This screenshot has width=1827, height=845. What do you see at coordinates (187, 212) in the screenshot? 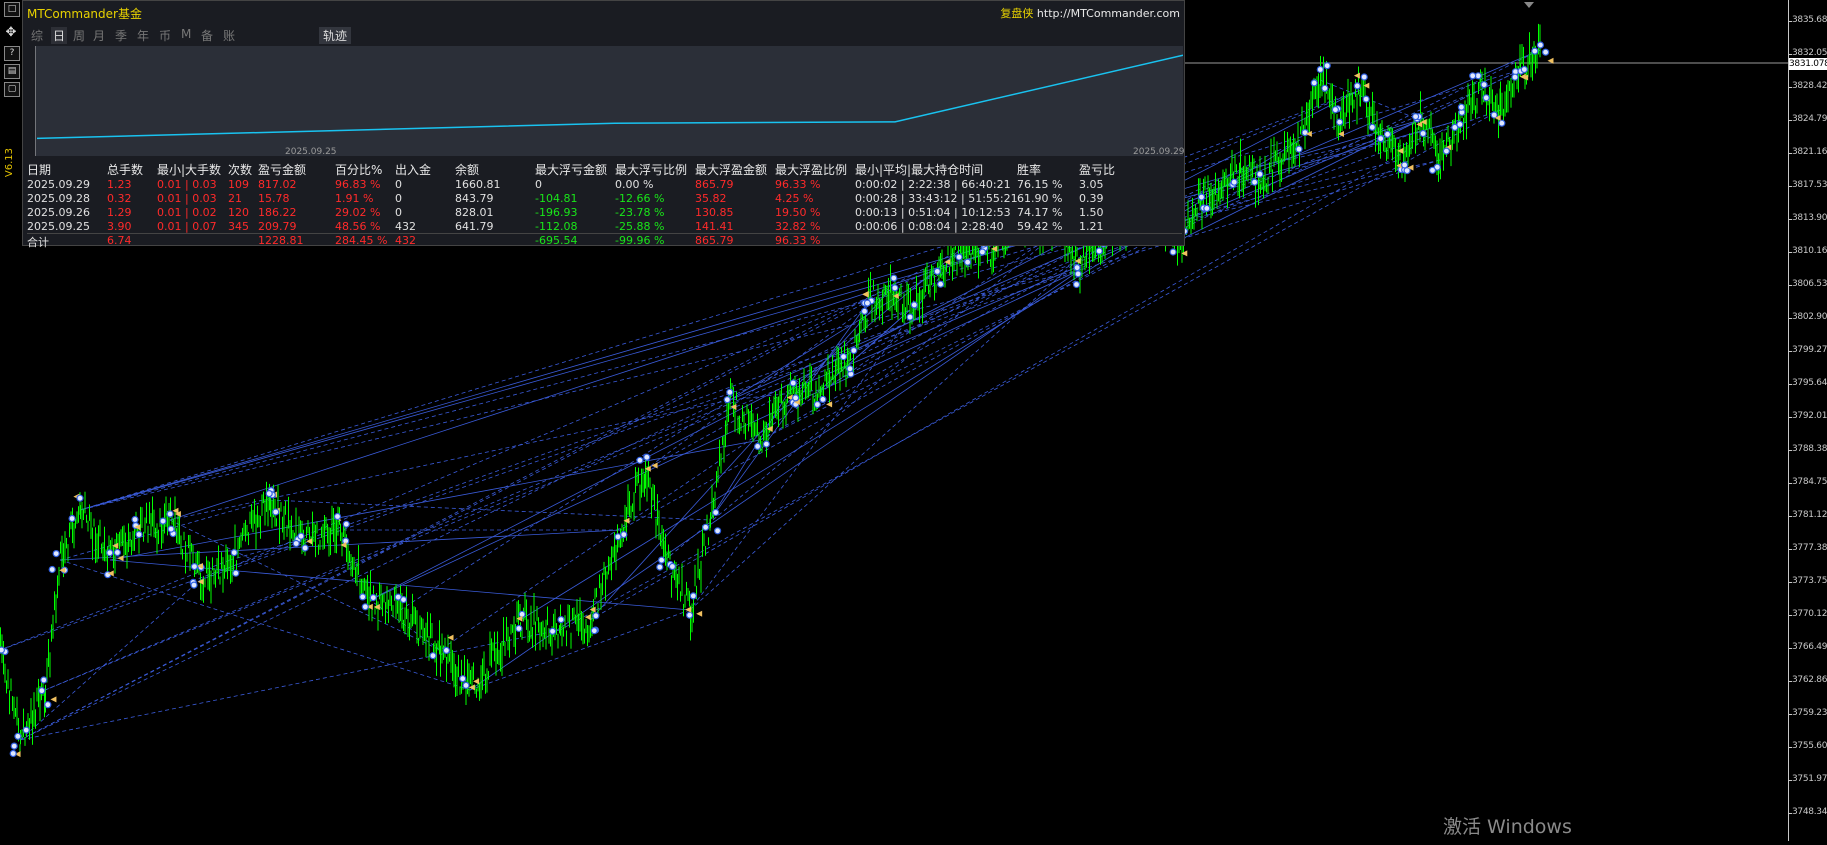
I see `table-cell: 0.01 | 0.02` at bounding box center [187, 212].